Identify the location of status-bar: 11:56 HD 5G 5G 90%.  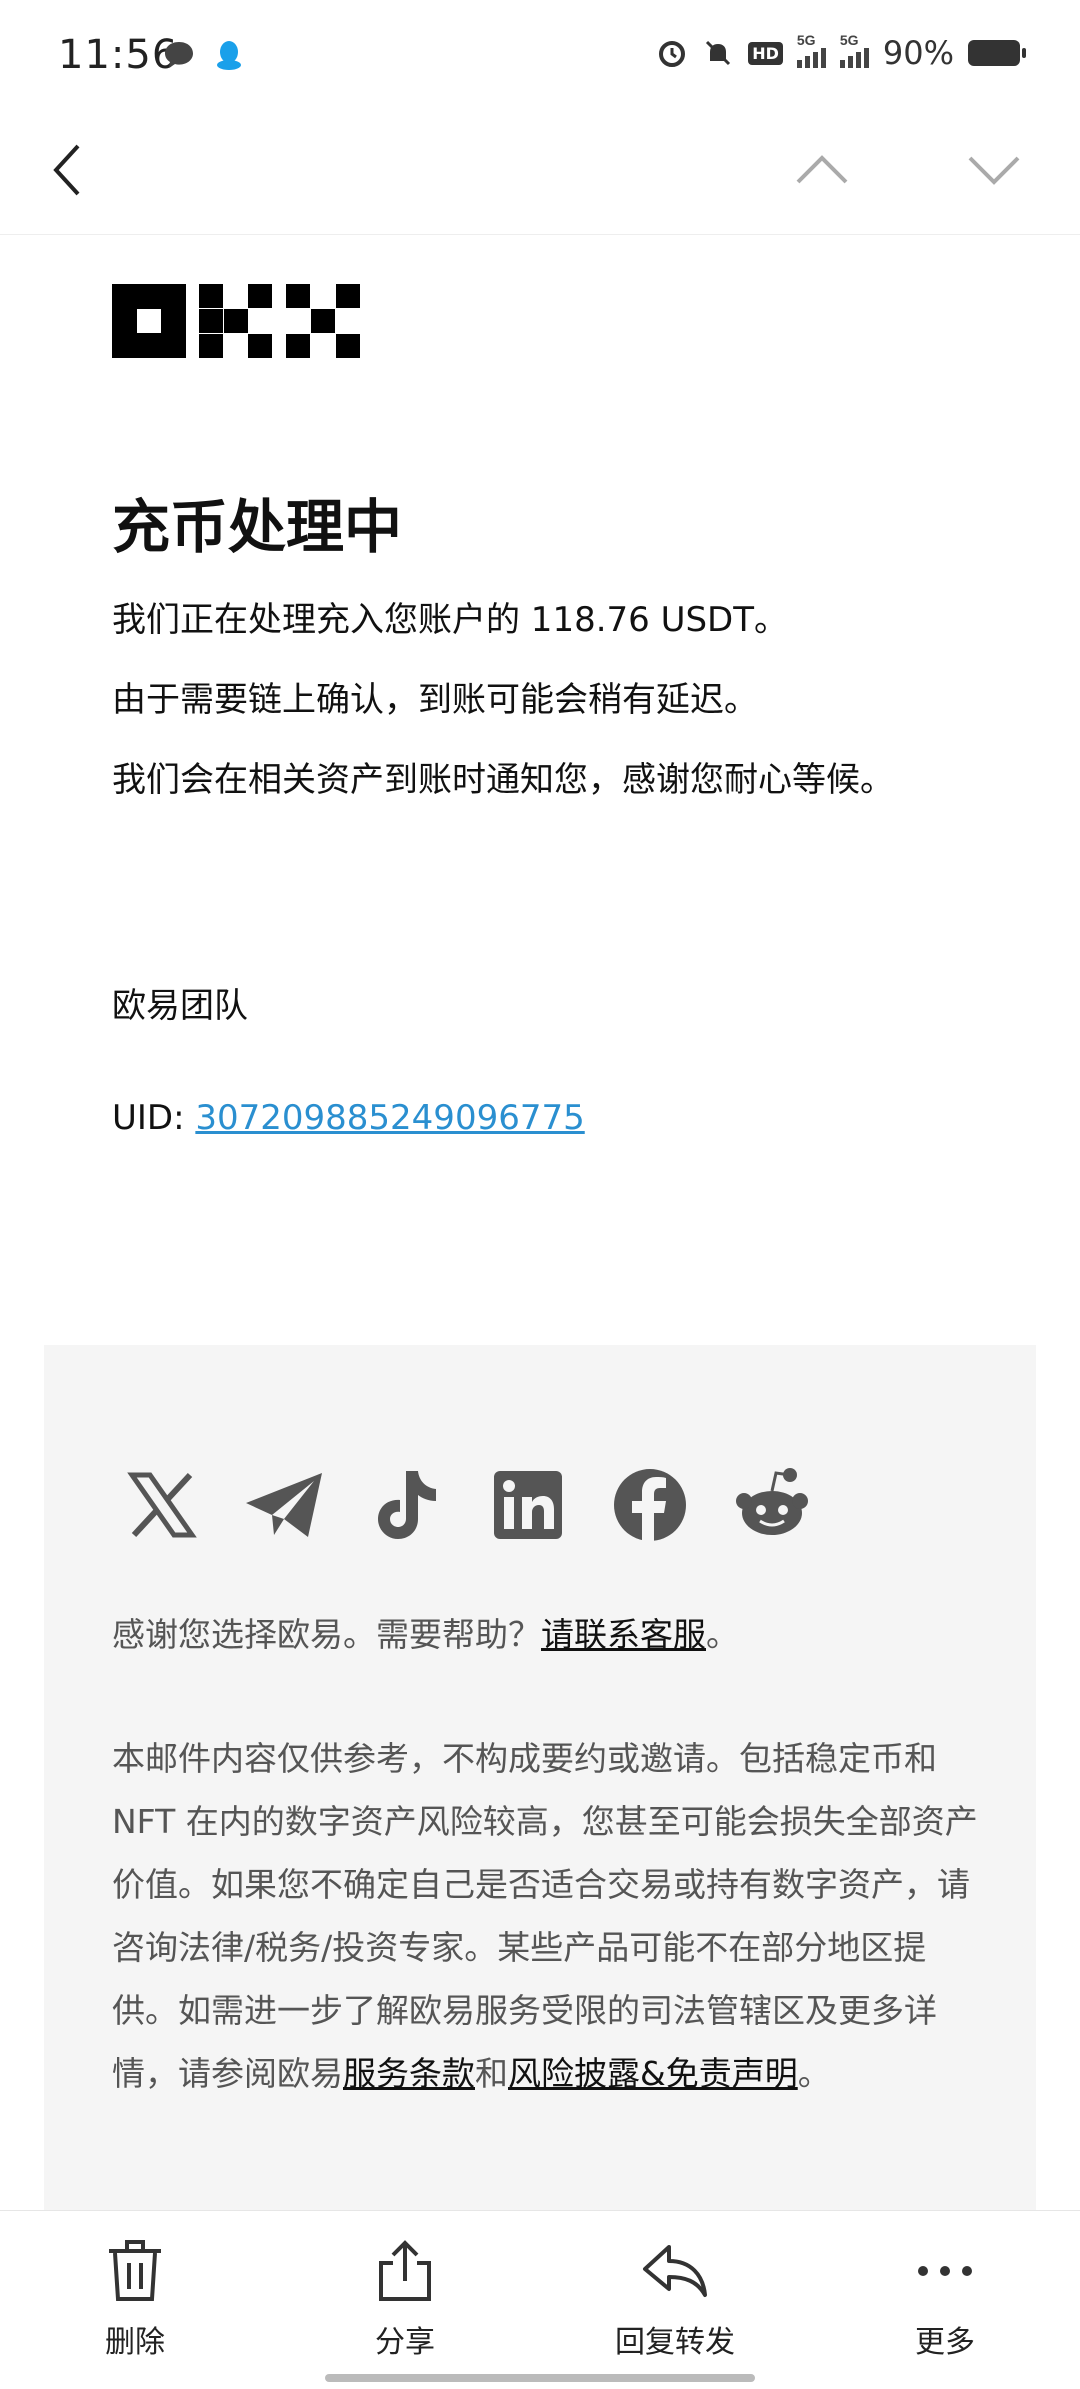
(540, 55).